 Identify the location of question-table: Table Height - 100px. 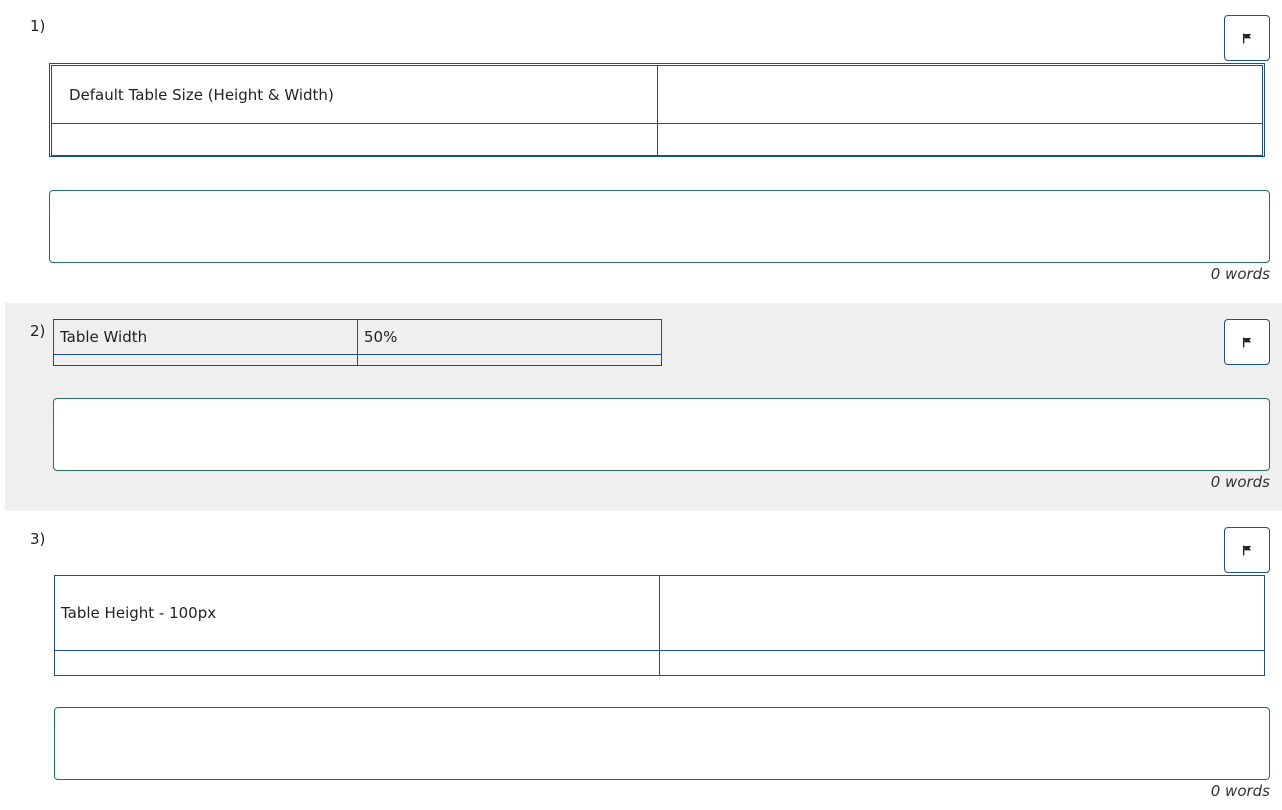
(659, 625).